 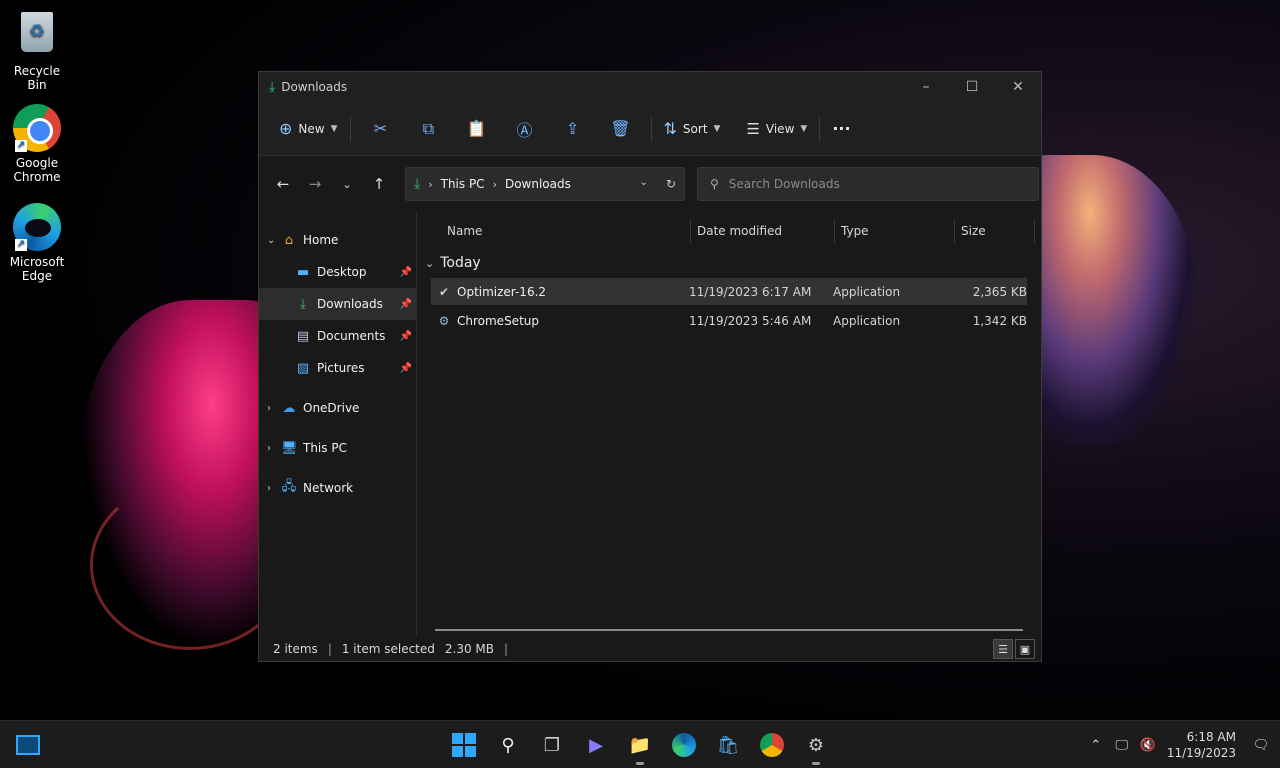 What do you see at coordinates (644, 184) in the screenshot?
I see `chevron-down-icon: ⌄` at bounding box center [644, 184].